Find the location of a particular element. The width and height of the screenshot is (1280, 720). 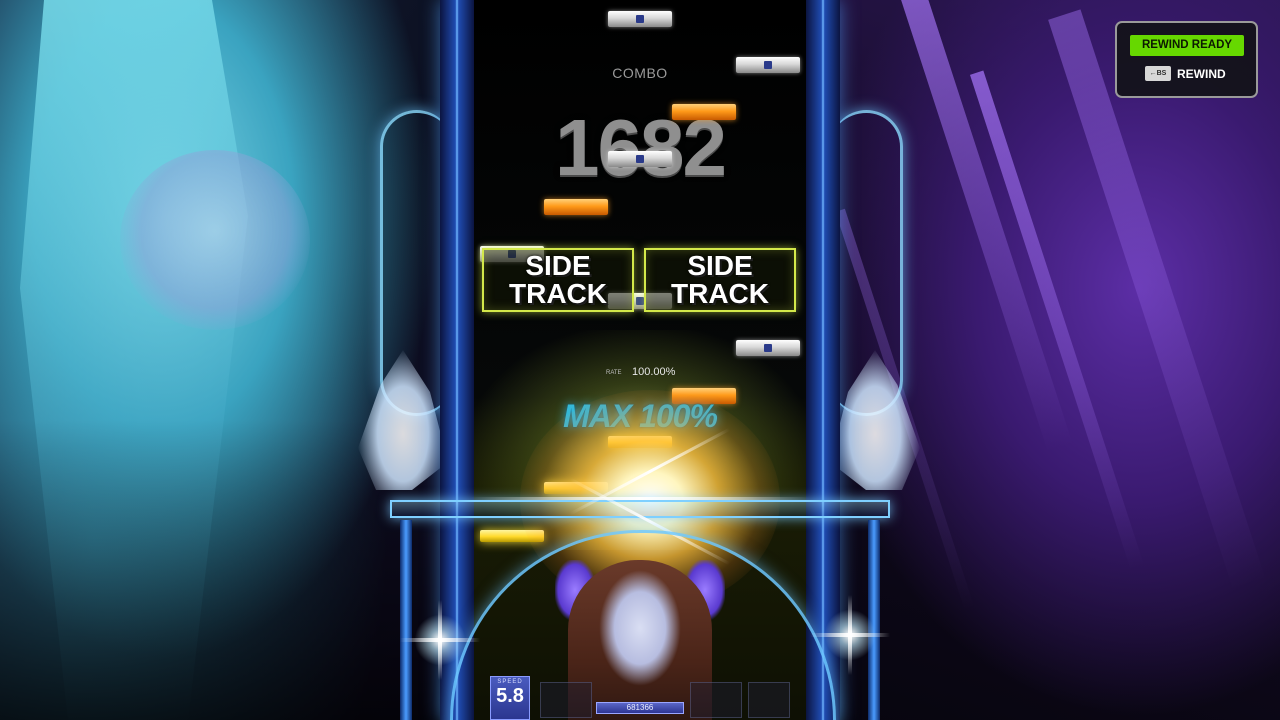

side-track-left-label: SIDE TRACK is located at coordinates (558, 279).